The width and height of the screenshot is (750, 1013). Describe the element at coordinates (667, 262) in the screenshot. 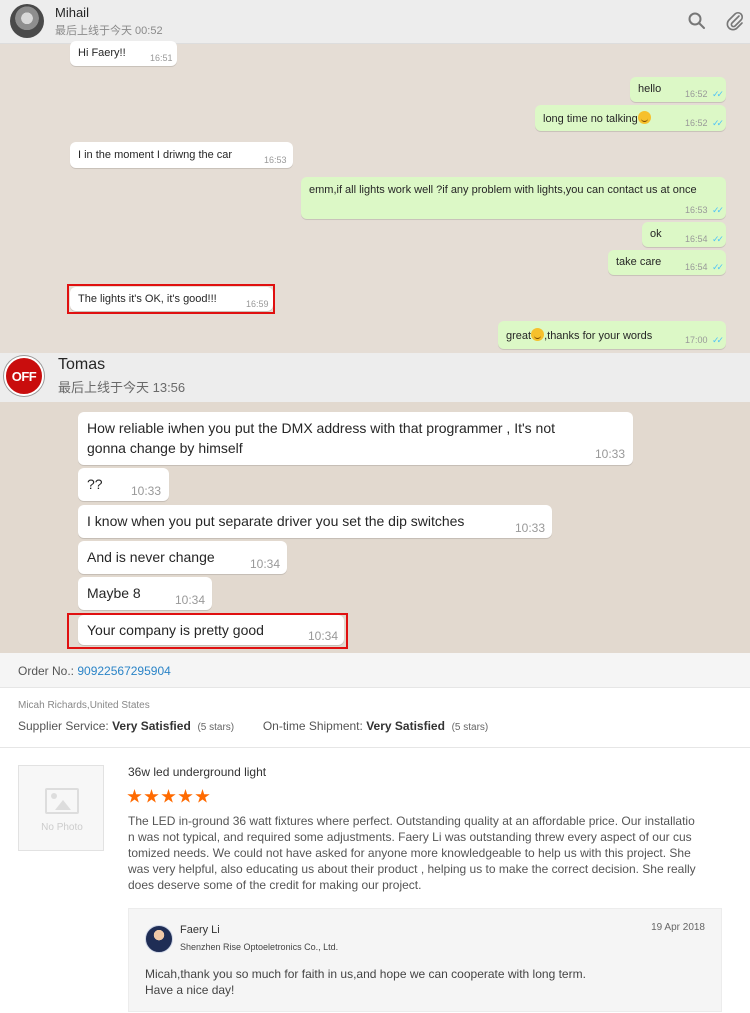

I see `message-outgoing: take care 16:54 ✓✓` at that location.